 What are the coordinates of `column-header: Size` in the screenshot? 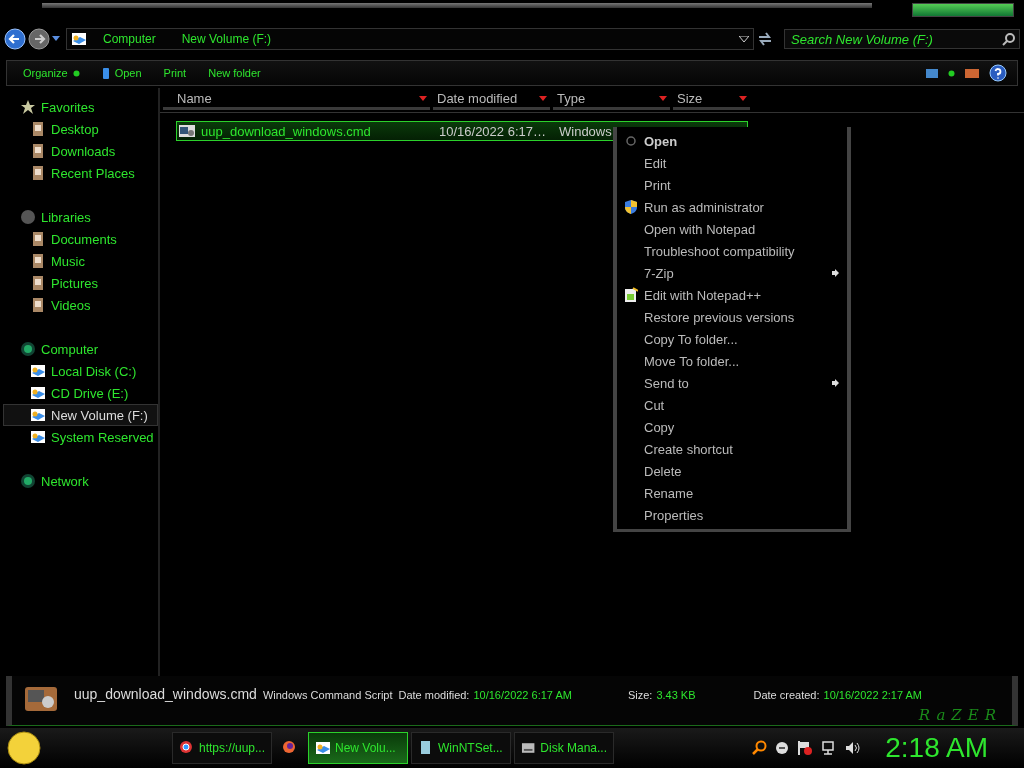 It's located at (711, 100).